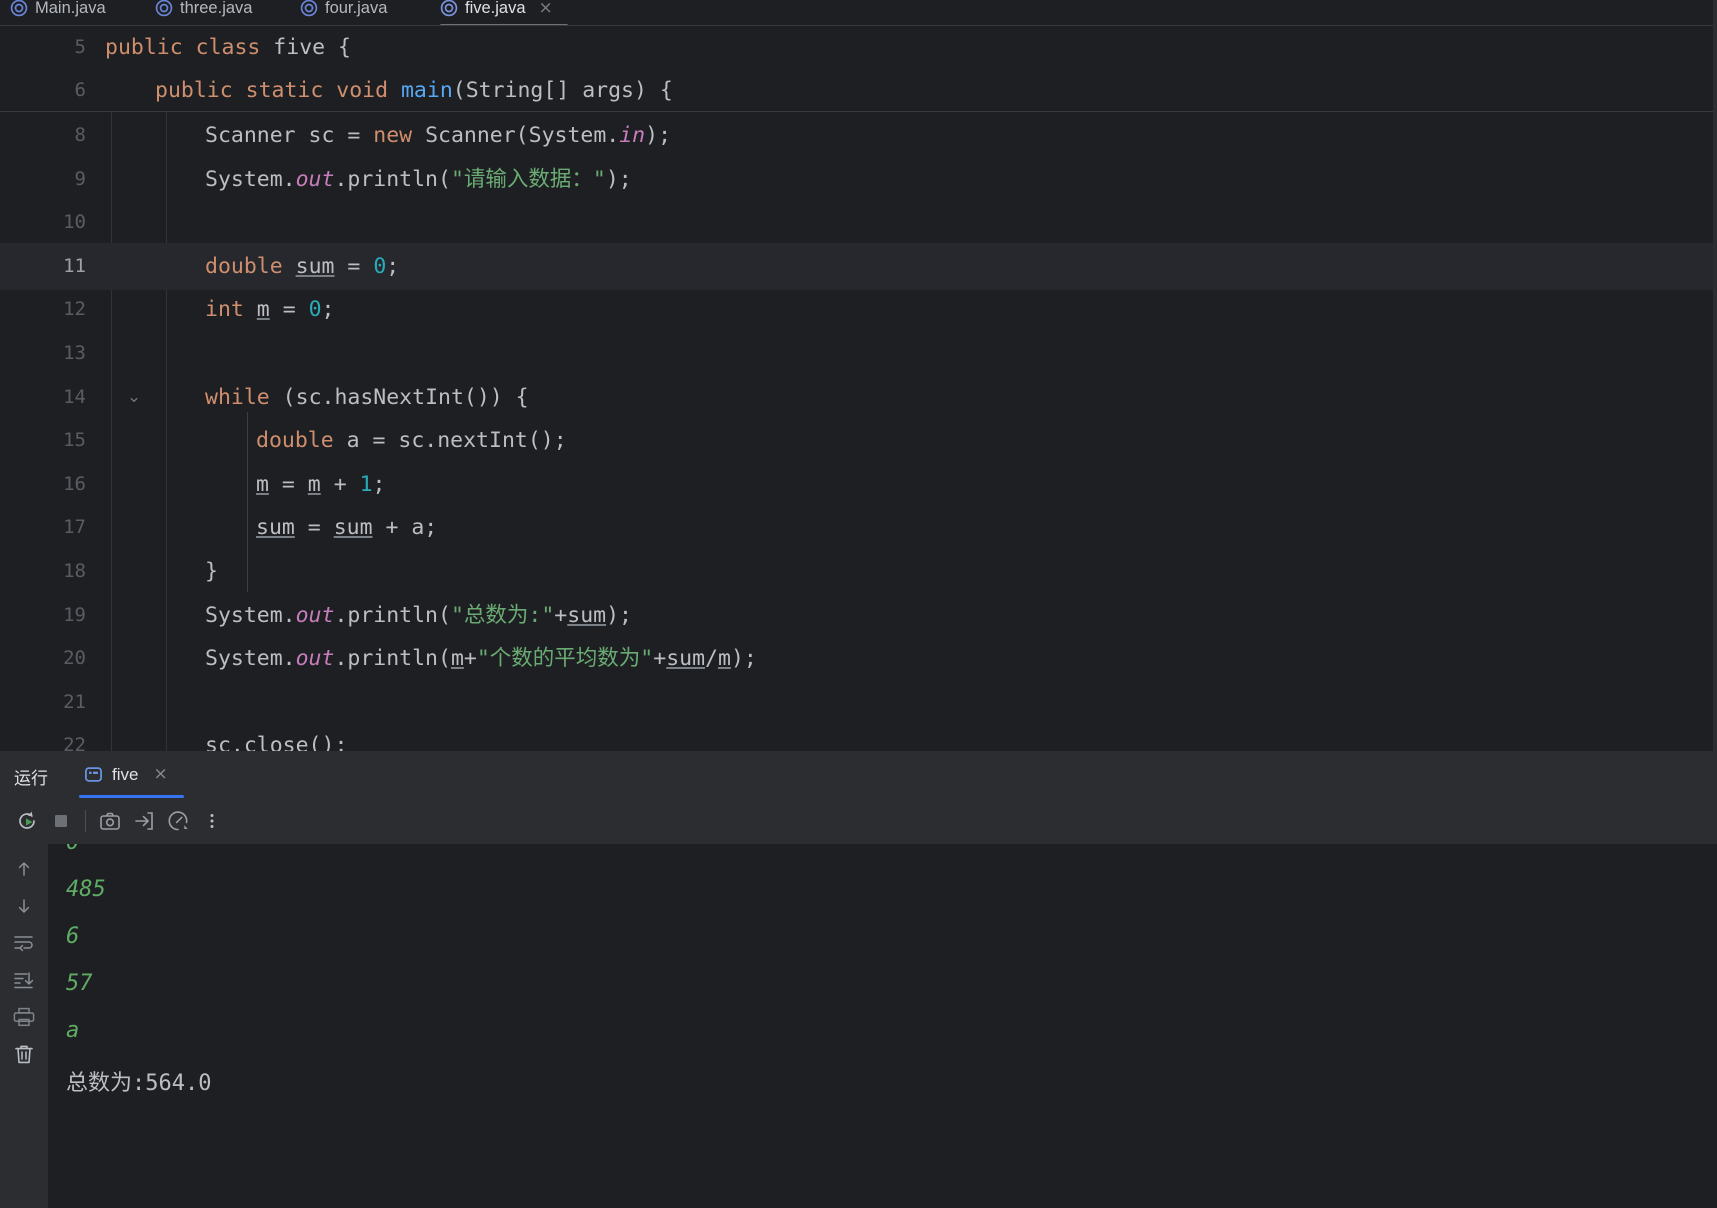  I want to click on code-text: int m = 0;, so click(270, 310).